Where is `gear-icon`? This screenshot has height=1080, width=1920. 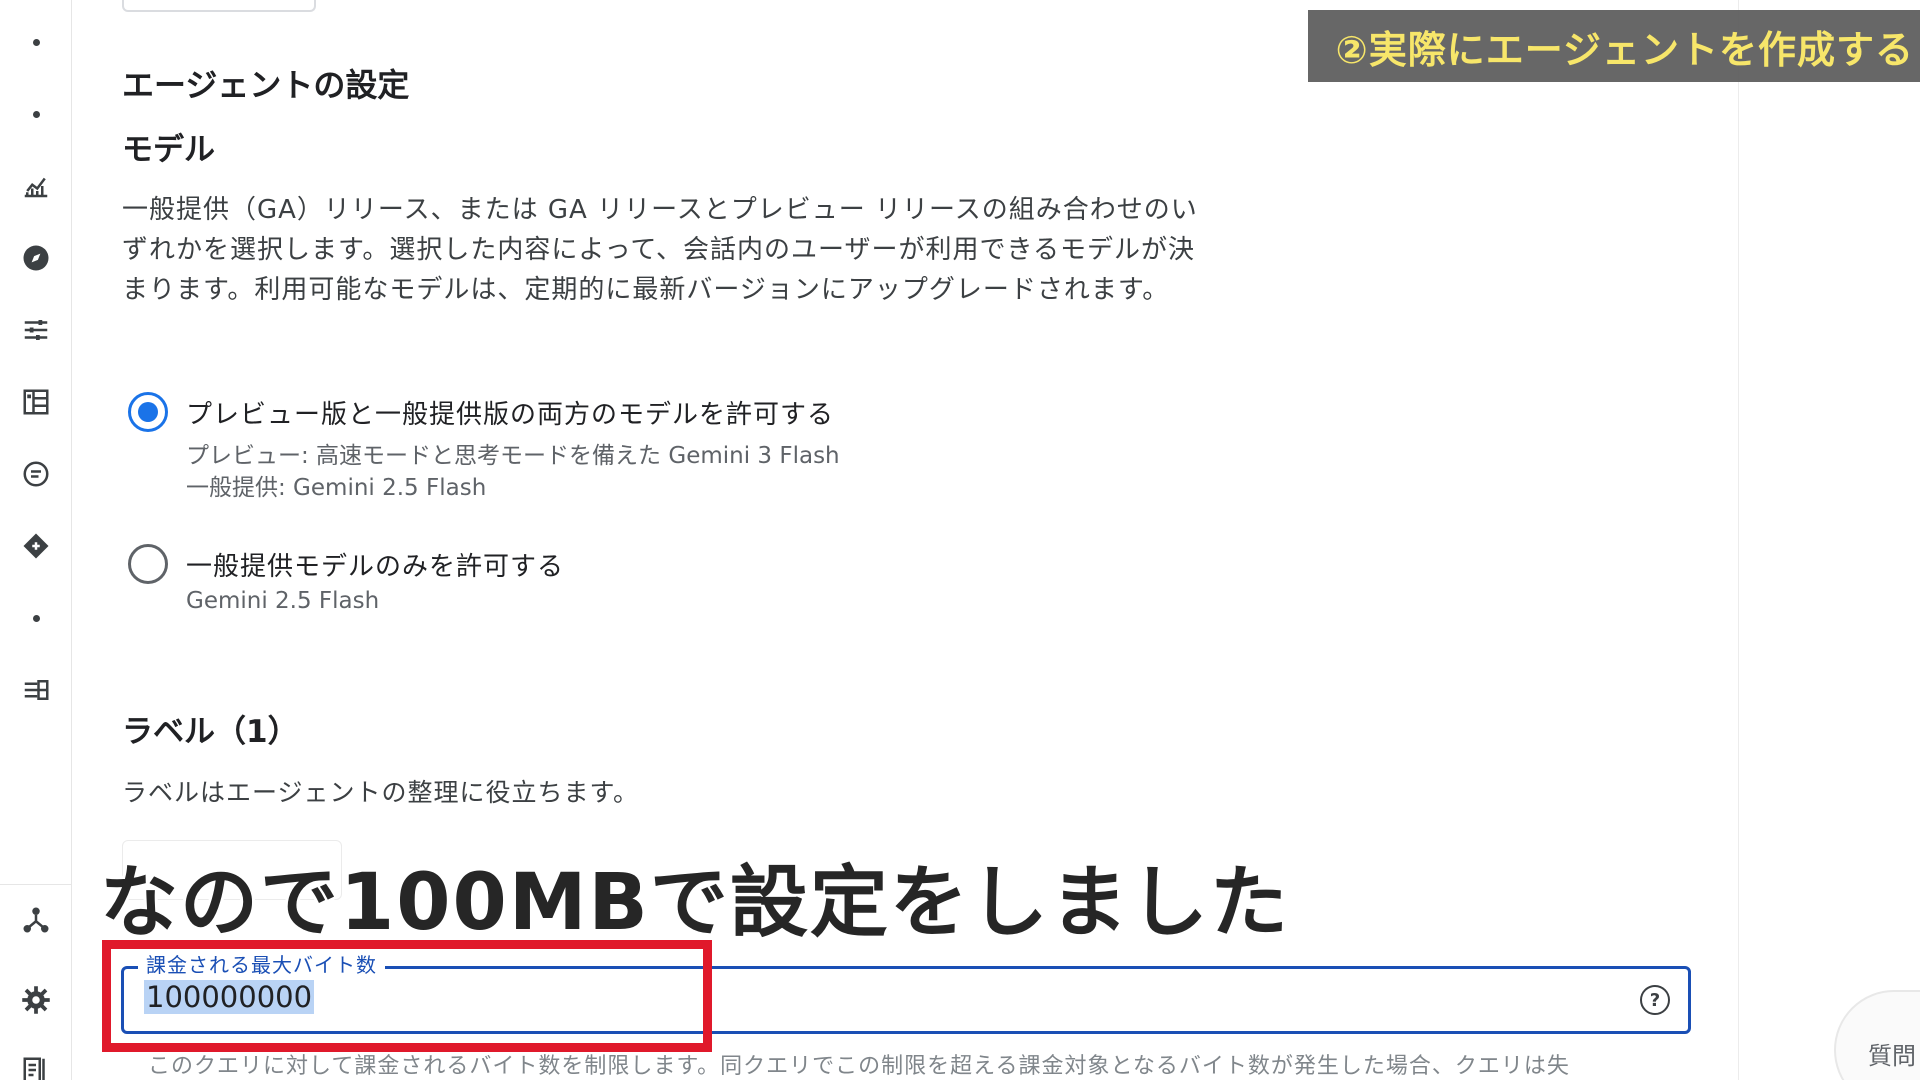
gear-icon is located at coordinates (36, 1000).